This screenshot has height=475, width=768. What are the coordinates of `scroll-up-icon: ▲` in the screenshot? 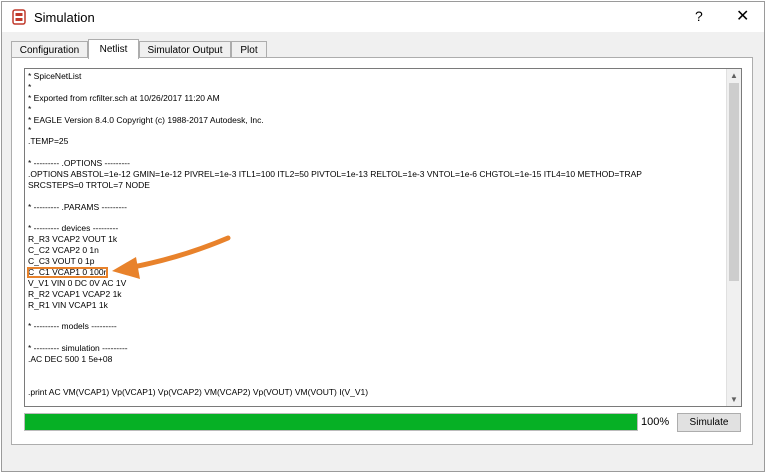 It's located at (734, 75).